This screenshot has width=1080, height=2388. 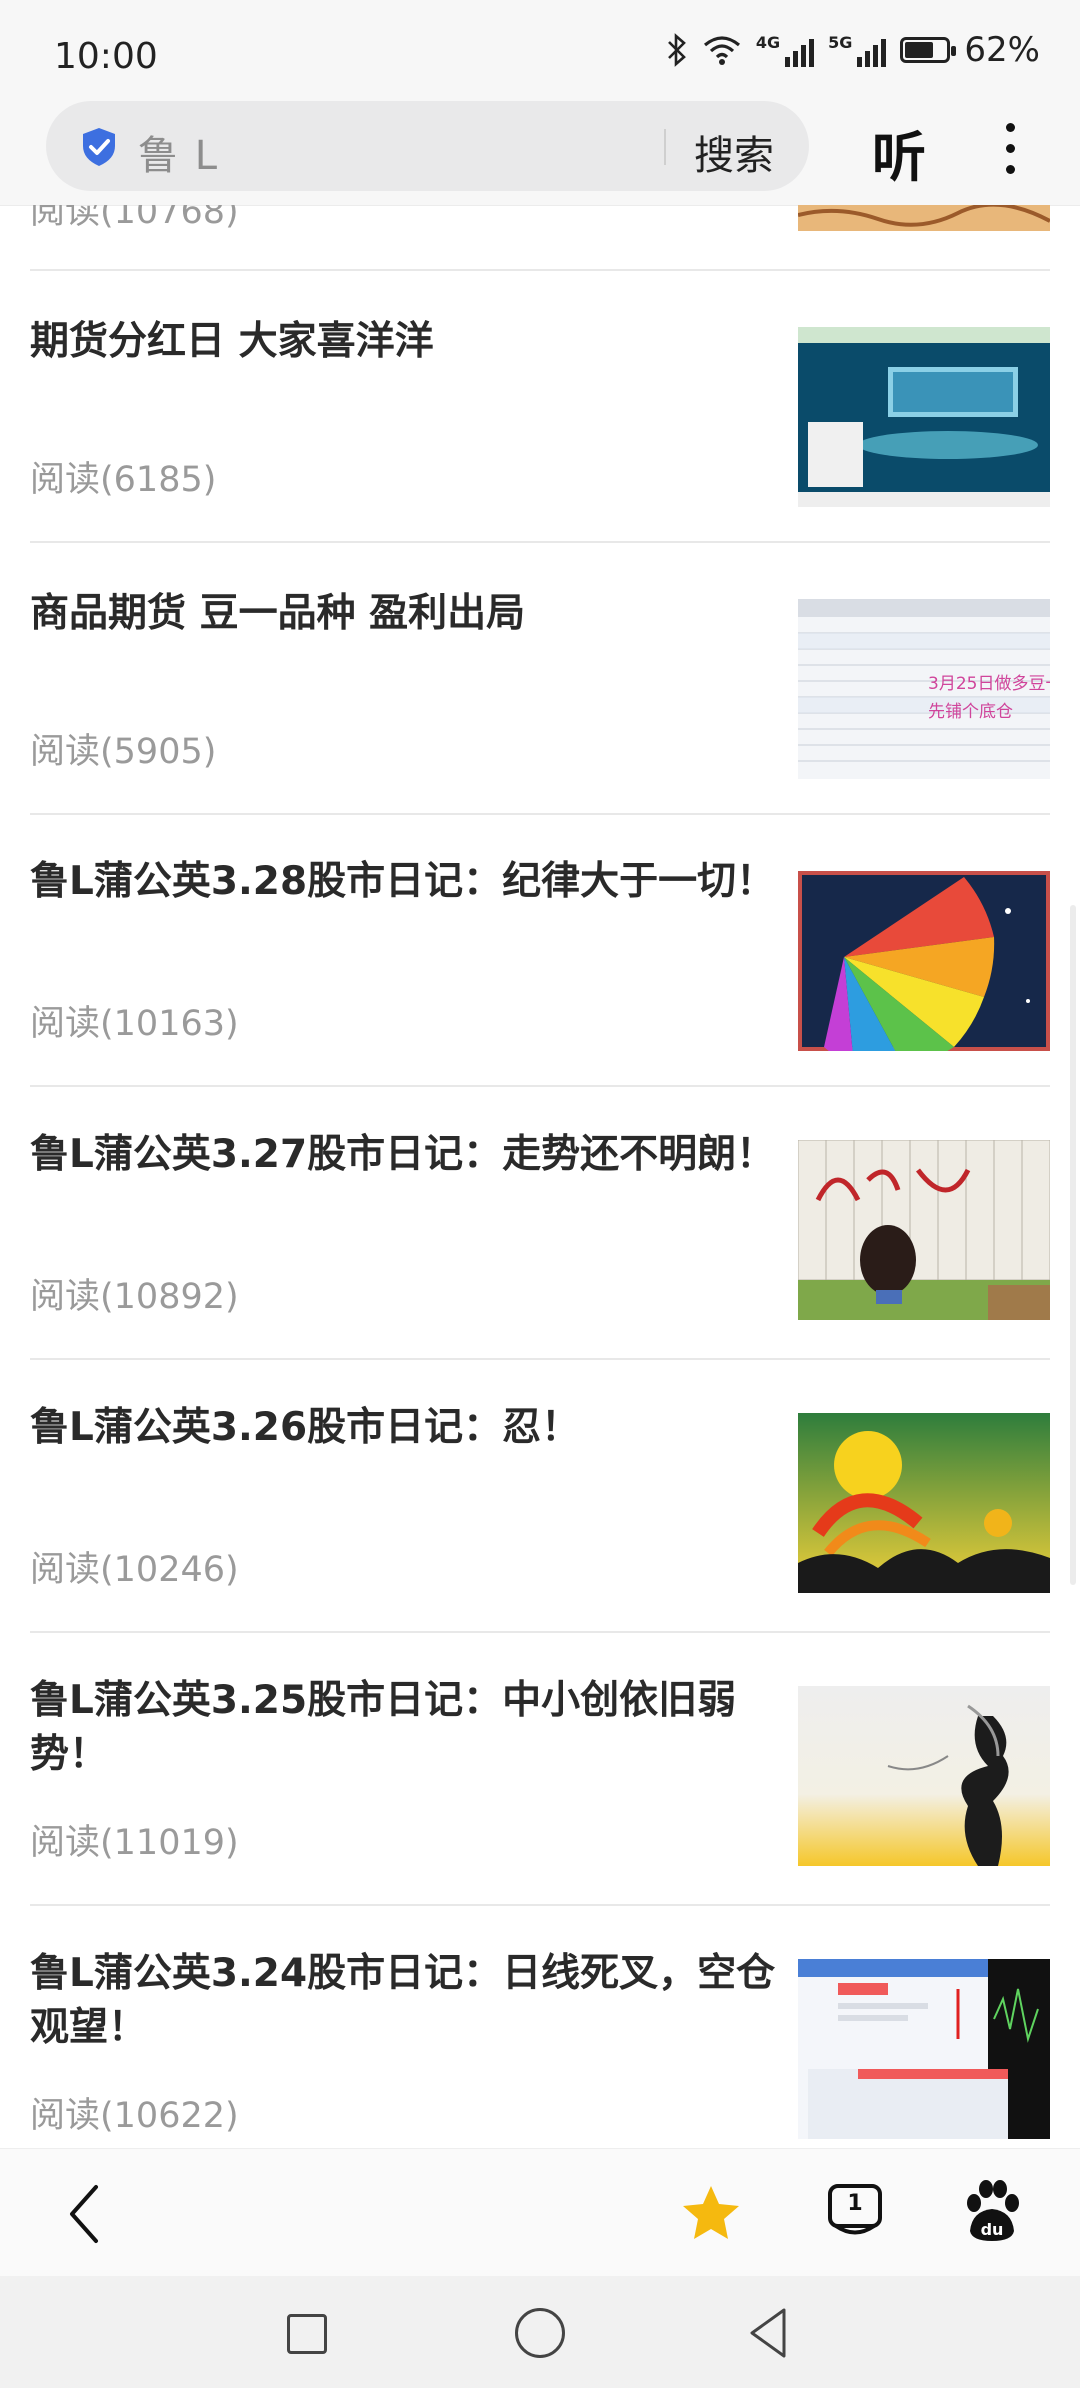 I want to click on recent-apps-icon, so click(x=307, y=2334).